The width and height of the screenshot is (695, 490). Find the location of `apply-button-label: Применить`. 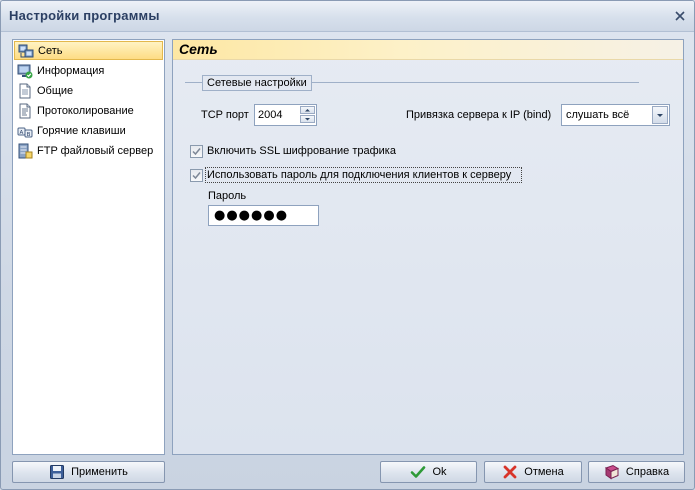

apply-button-label: Применить is located at coordinates (99, 472).